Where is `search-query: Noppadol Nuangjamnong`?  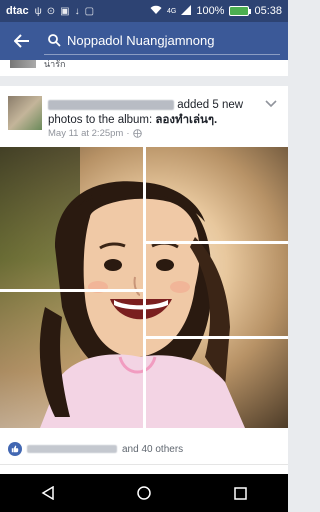 search-query: Noppadol Nuangjamnong is located at coordinates (141, 40).